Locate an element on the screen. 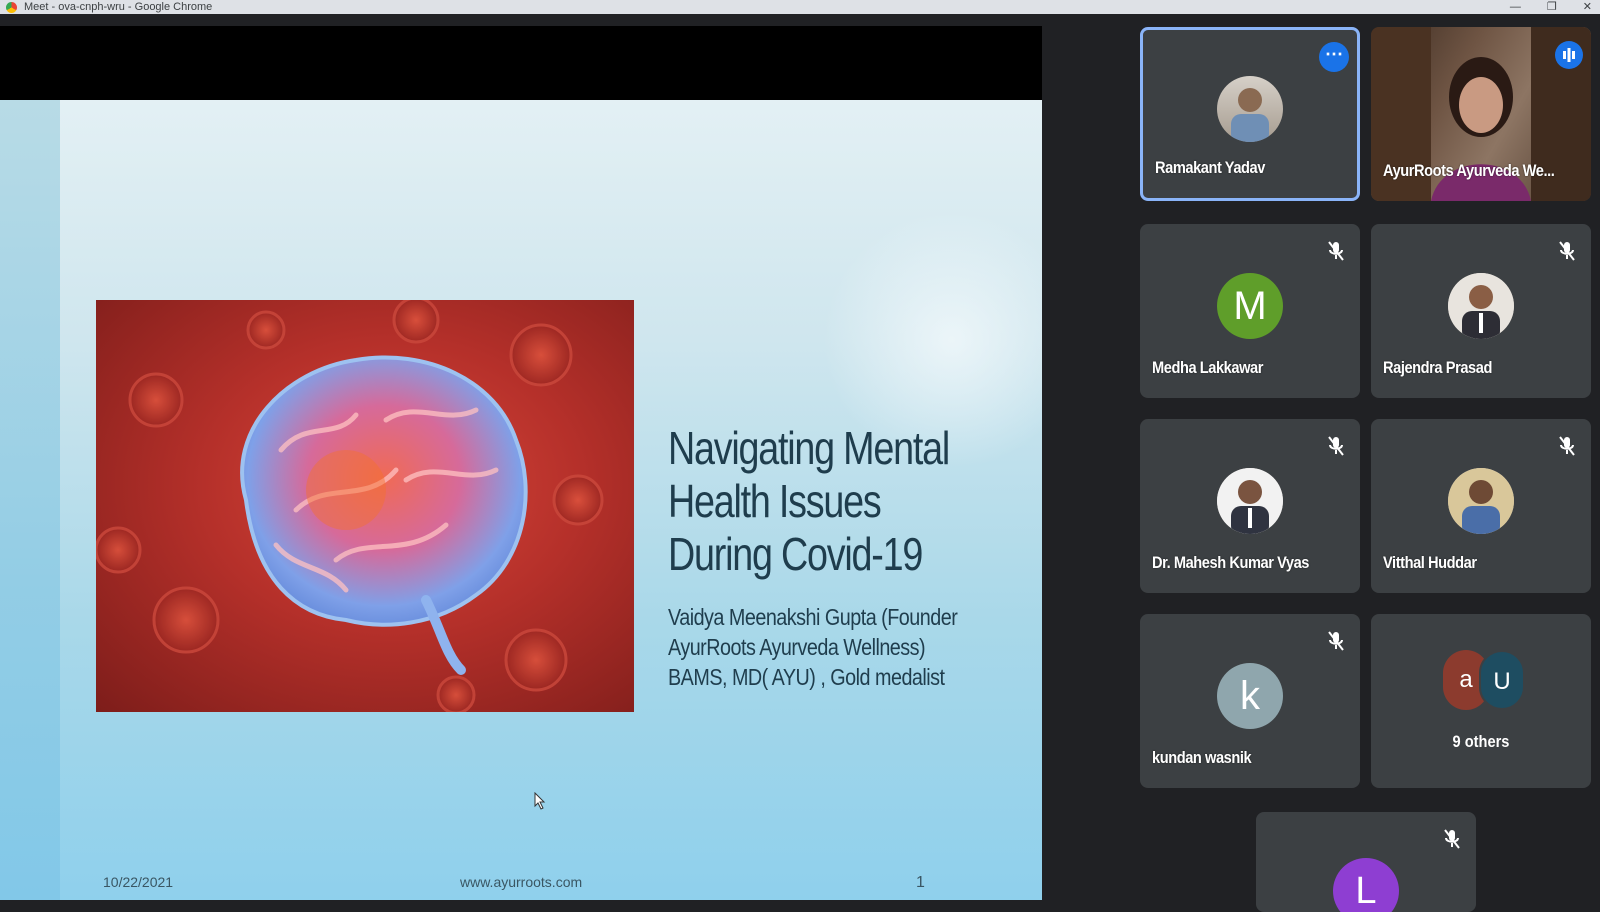 The width and height of the screenshot is (1600, 912). avatar: U is located at coordinates (1502, 680).